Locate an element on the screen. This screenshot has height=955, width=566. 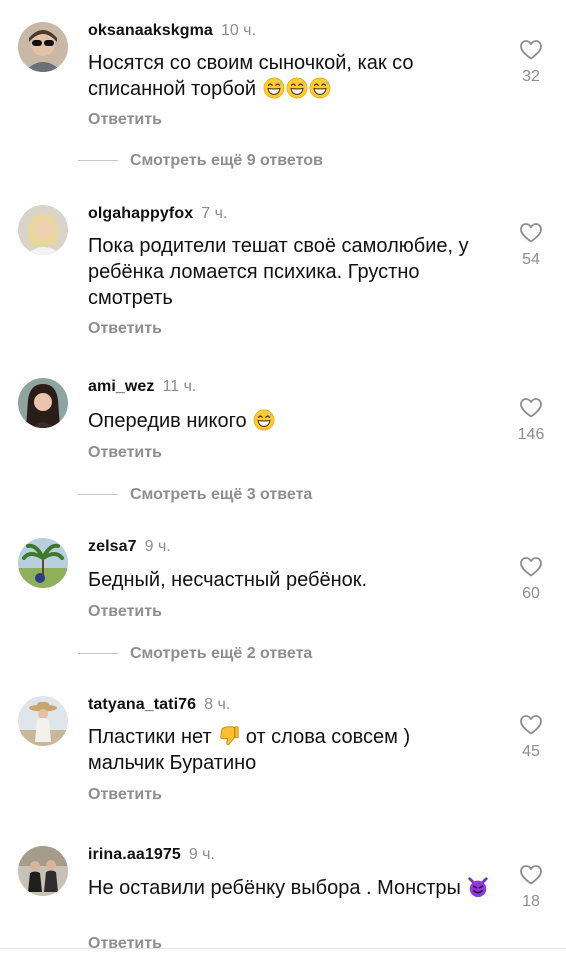
username: irina.aa1975 is located at coordinates (134, 854).